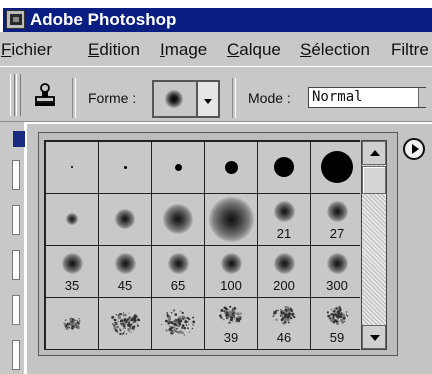 Image resolution: width=432 pixels, height=374 pixels. I want to click on document-titlebar, so click(19, 139).